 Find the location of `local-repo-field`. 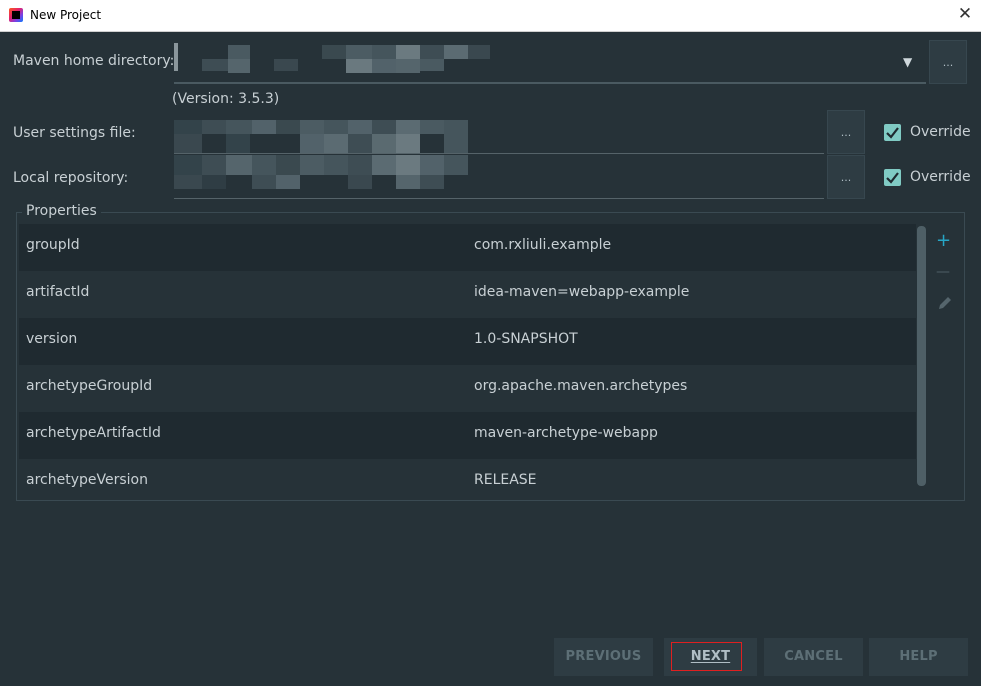

local-repo-field is located at coordinates (499, 177).